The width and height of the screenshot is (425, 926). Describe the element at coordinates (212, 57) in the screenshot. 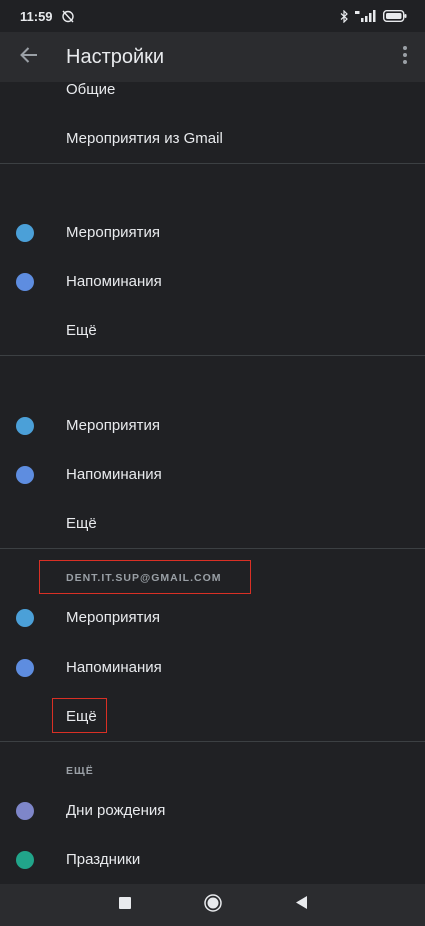

I see `app-bar: Настройки` at that location.